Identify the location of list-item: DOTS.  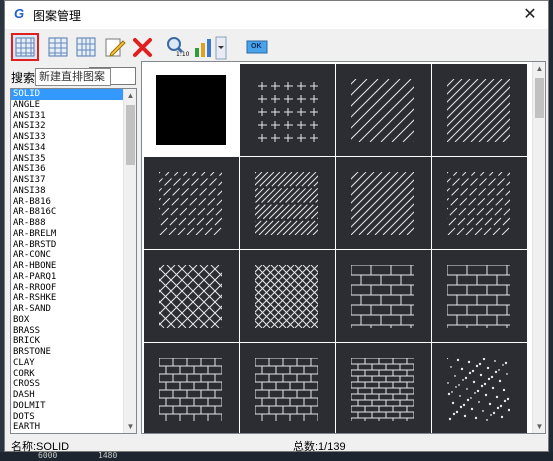
(67, 417).